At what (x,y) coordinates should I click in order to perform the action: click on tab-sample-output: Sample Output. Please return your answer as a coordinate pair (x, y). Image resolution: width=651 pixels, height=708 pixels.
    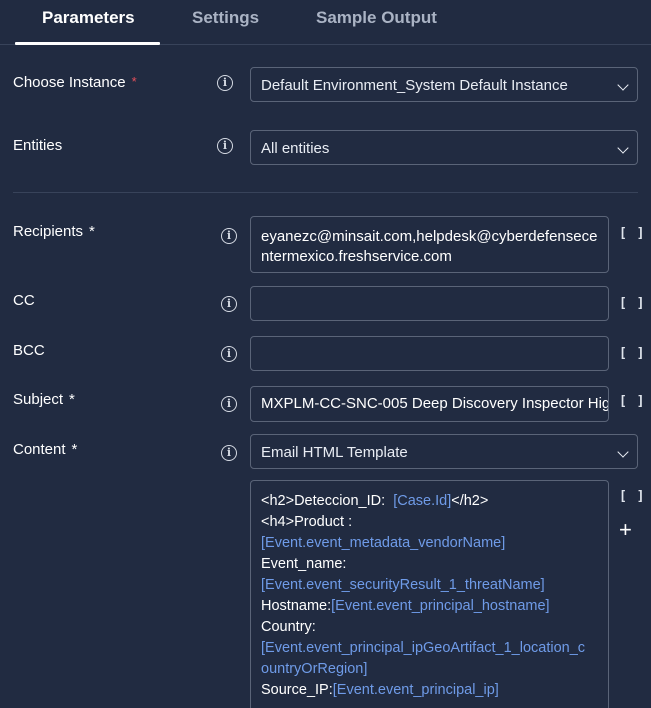
    Looking at the image, I should click on (376, 18).